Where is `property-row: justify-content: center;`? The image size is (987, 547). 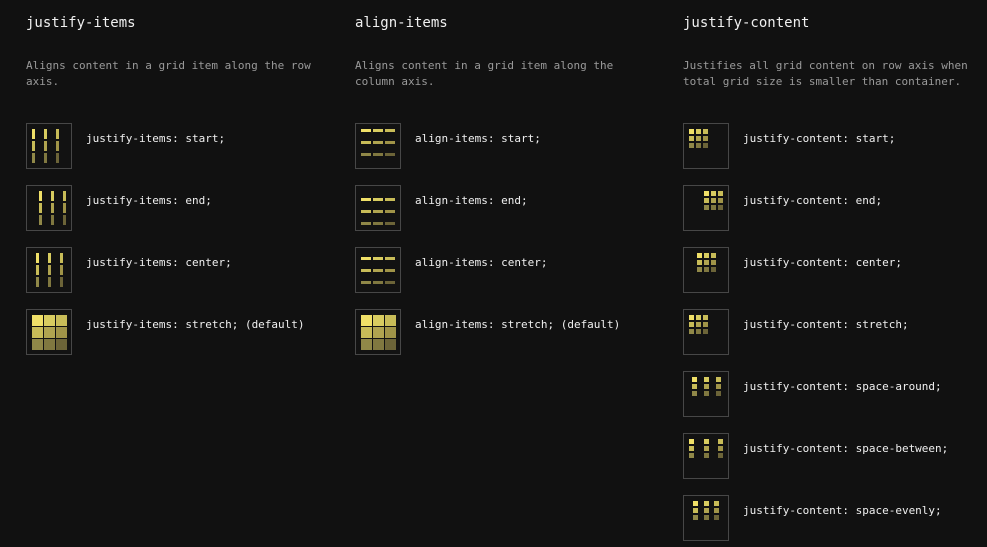
property-row: justify-content: center; is located at coordinates (833, 270).